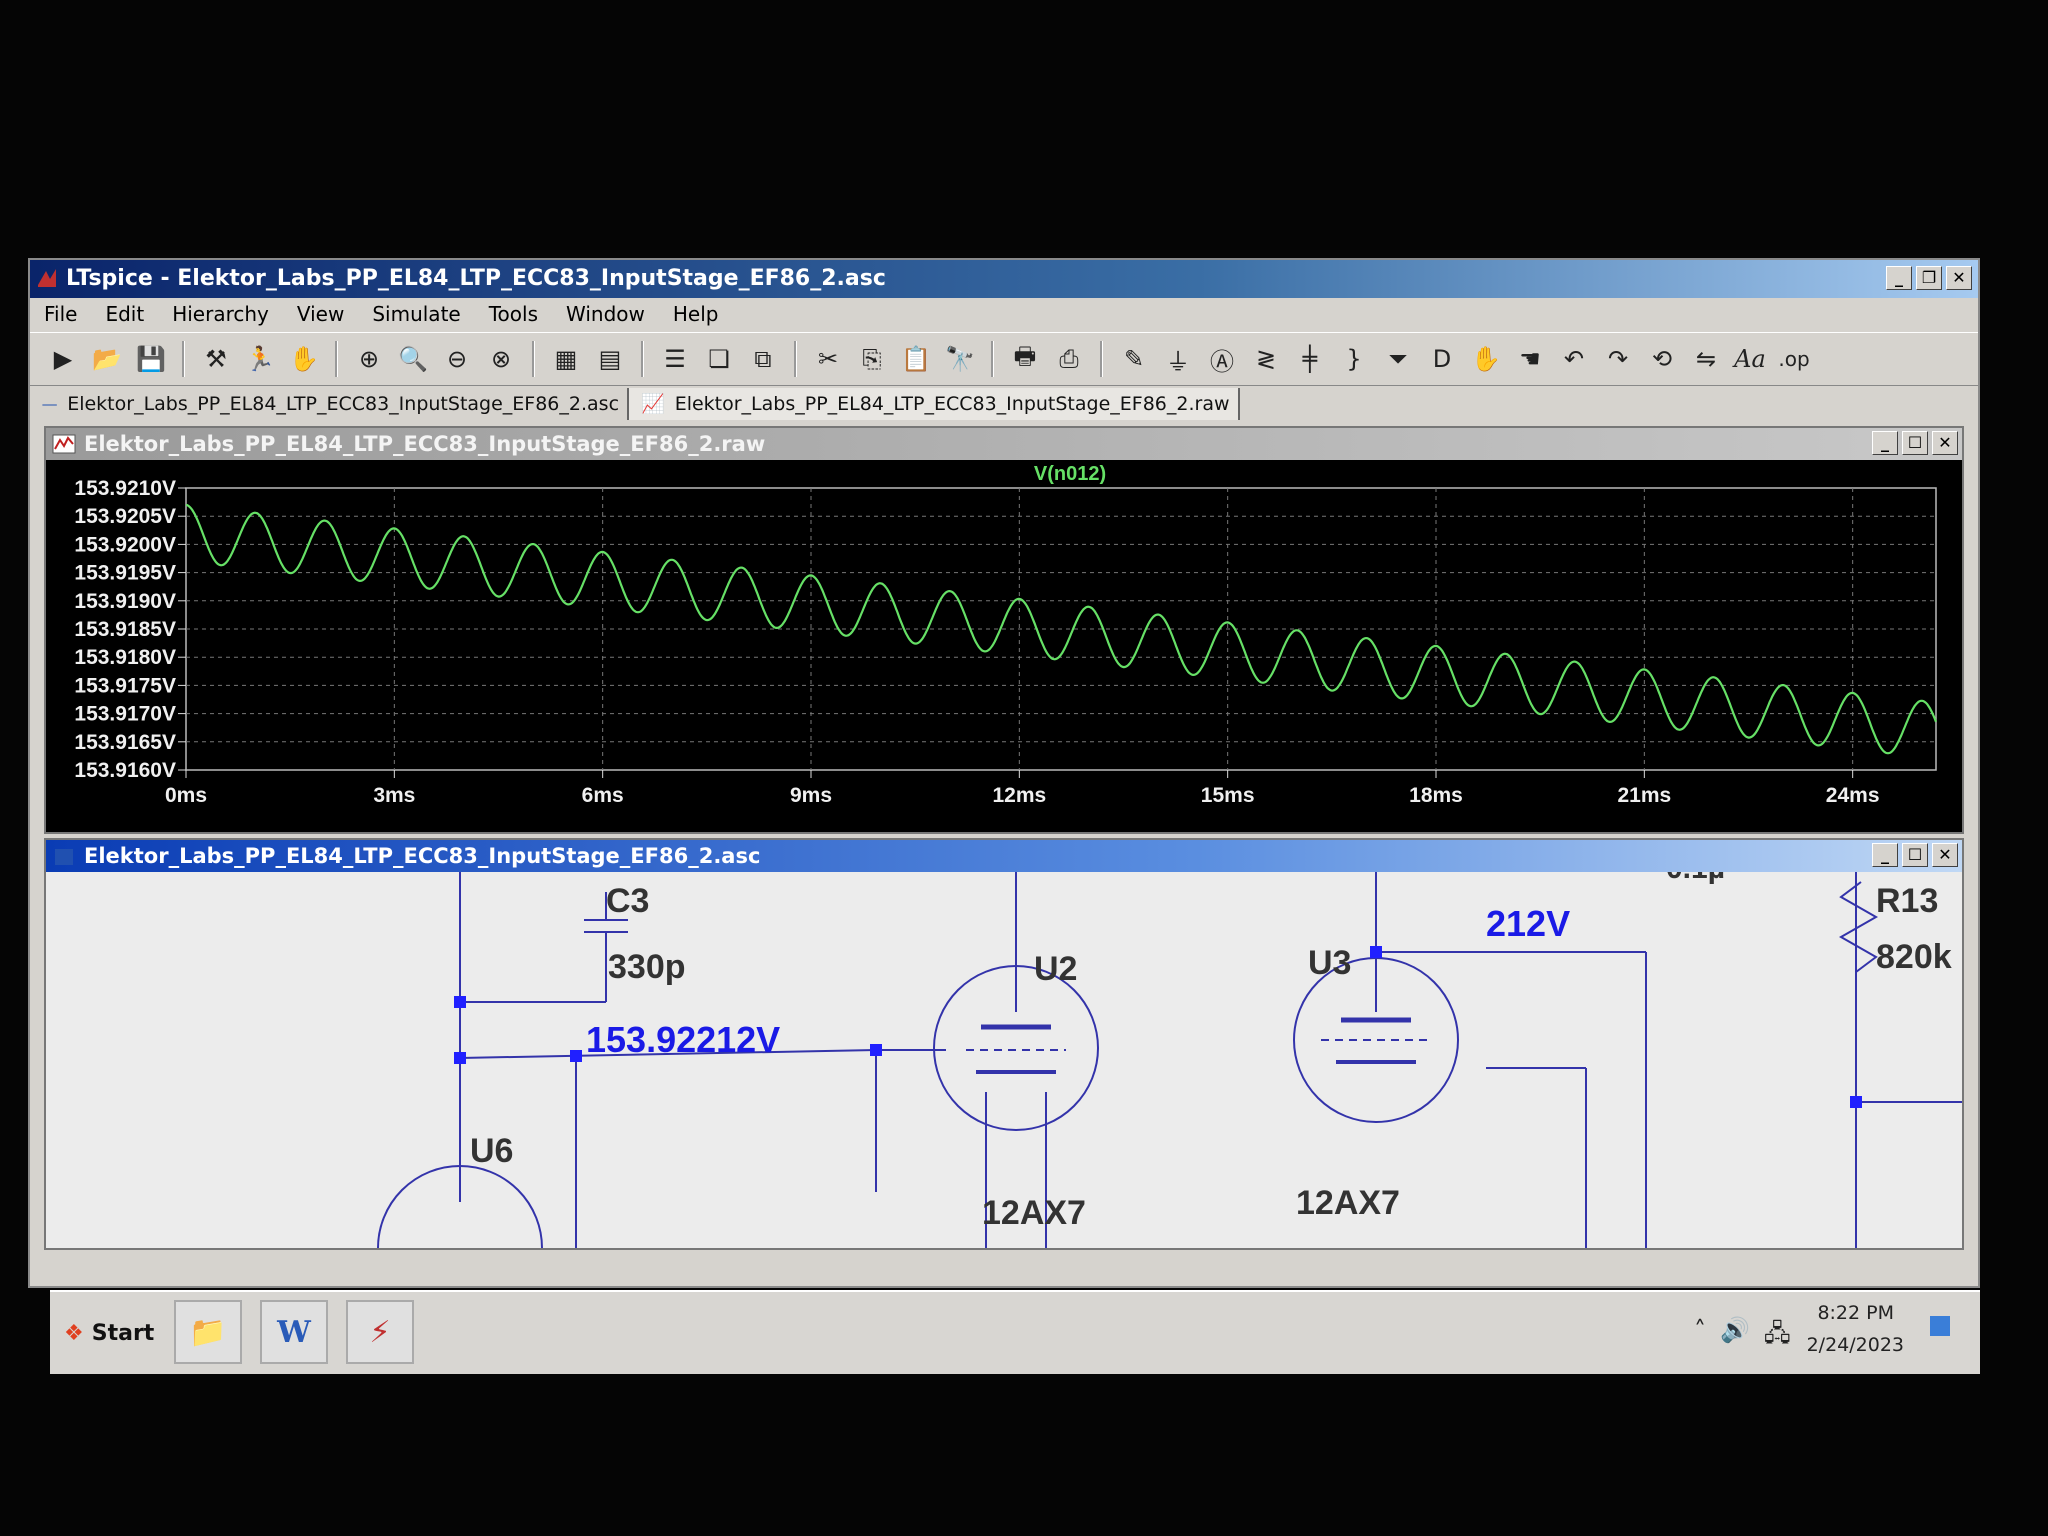  What do you see at coordinates (125, 516) in the screenshot?
I see `y-tick-label: 153.9205V` at bounding box center [125, 516].